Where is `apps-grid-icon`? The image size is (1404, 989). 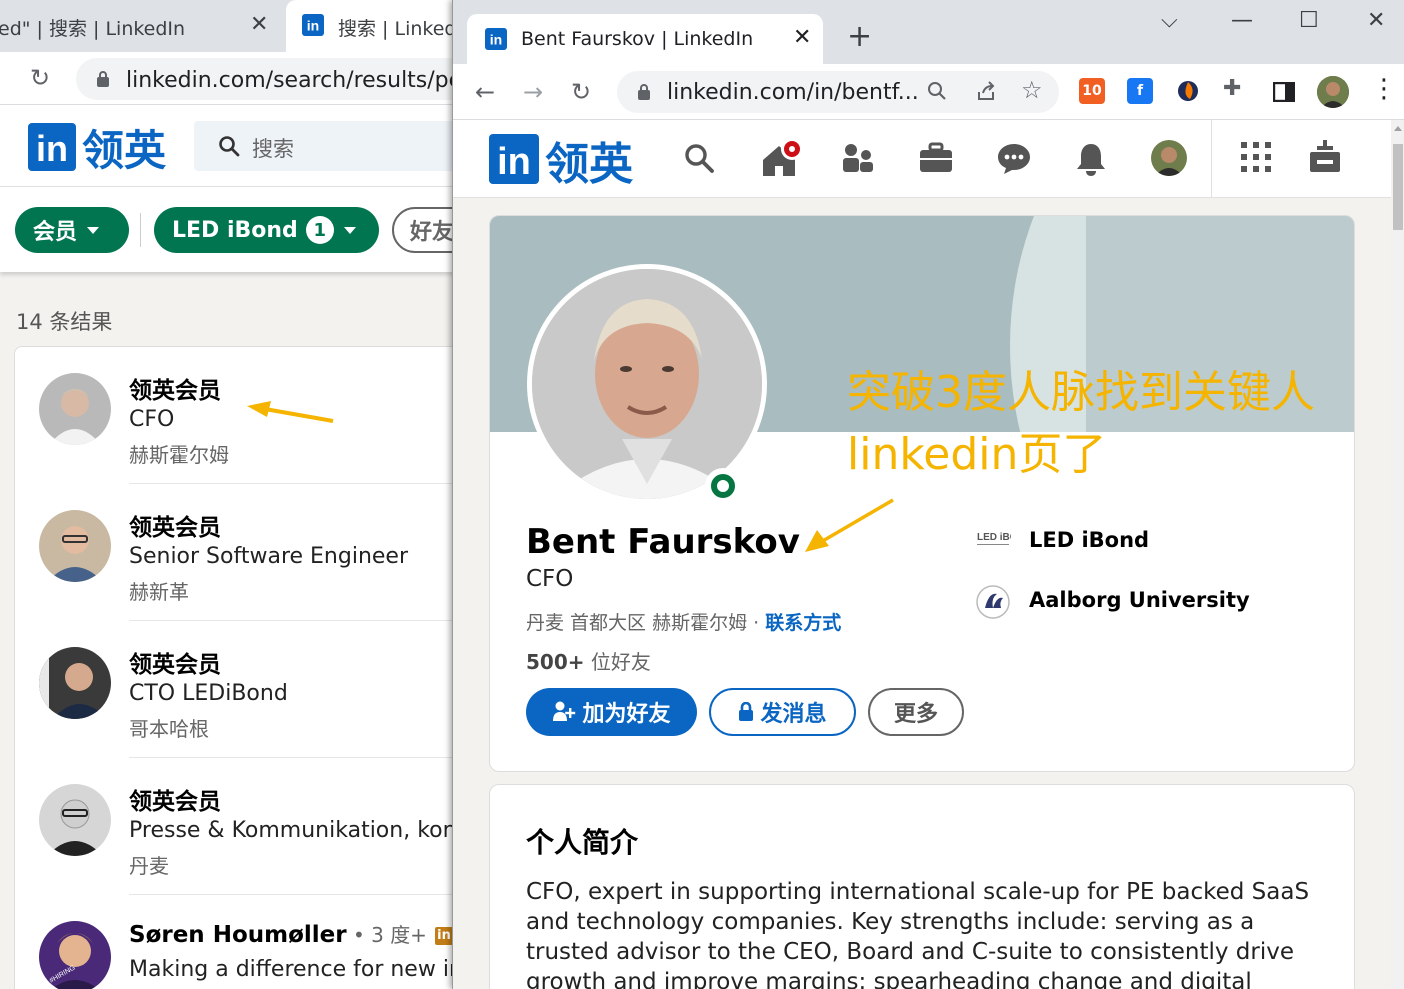
apps-grid-icon is located at coordinates (1256, 157).